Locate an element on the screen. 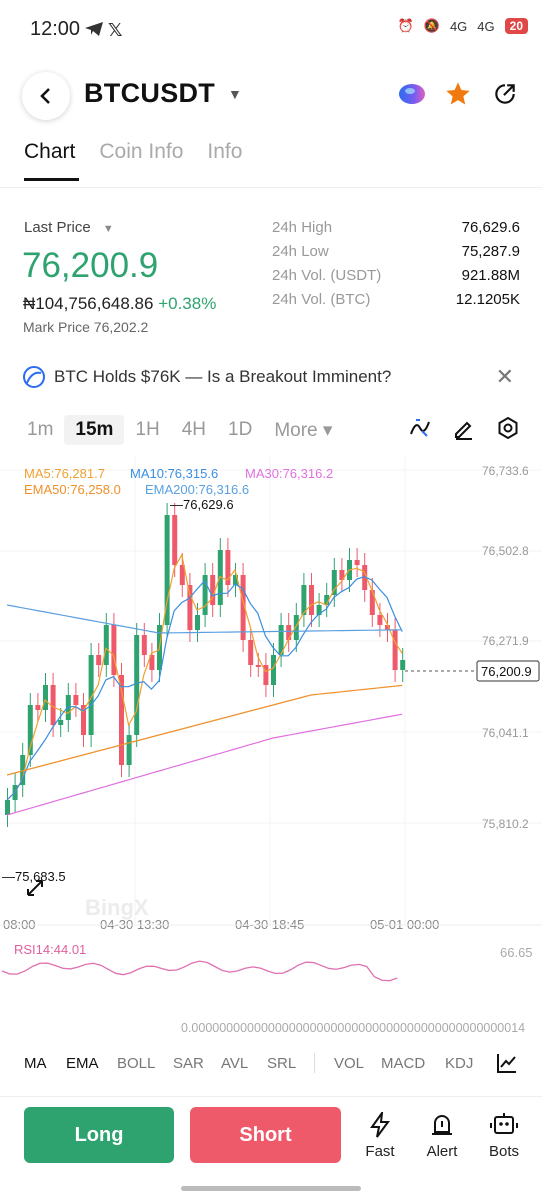 The height and width of the screenshot is (1201, 542). ind-vol: VOL is located at coordinates (349, 1063).